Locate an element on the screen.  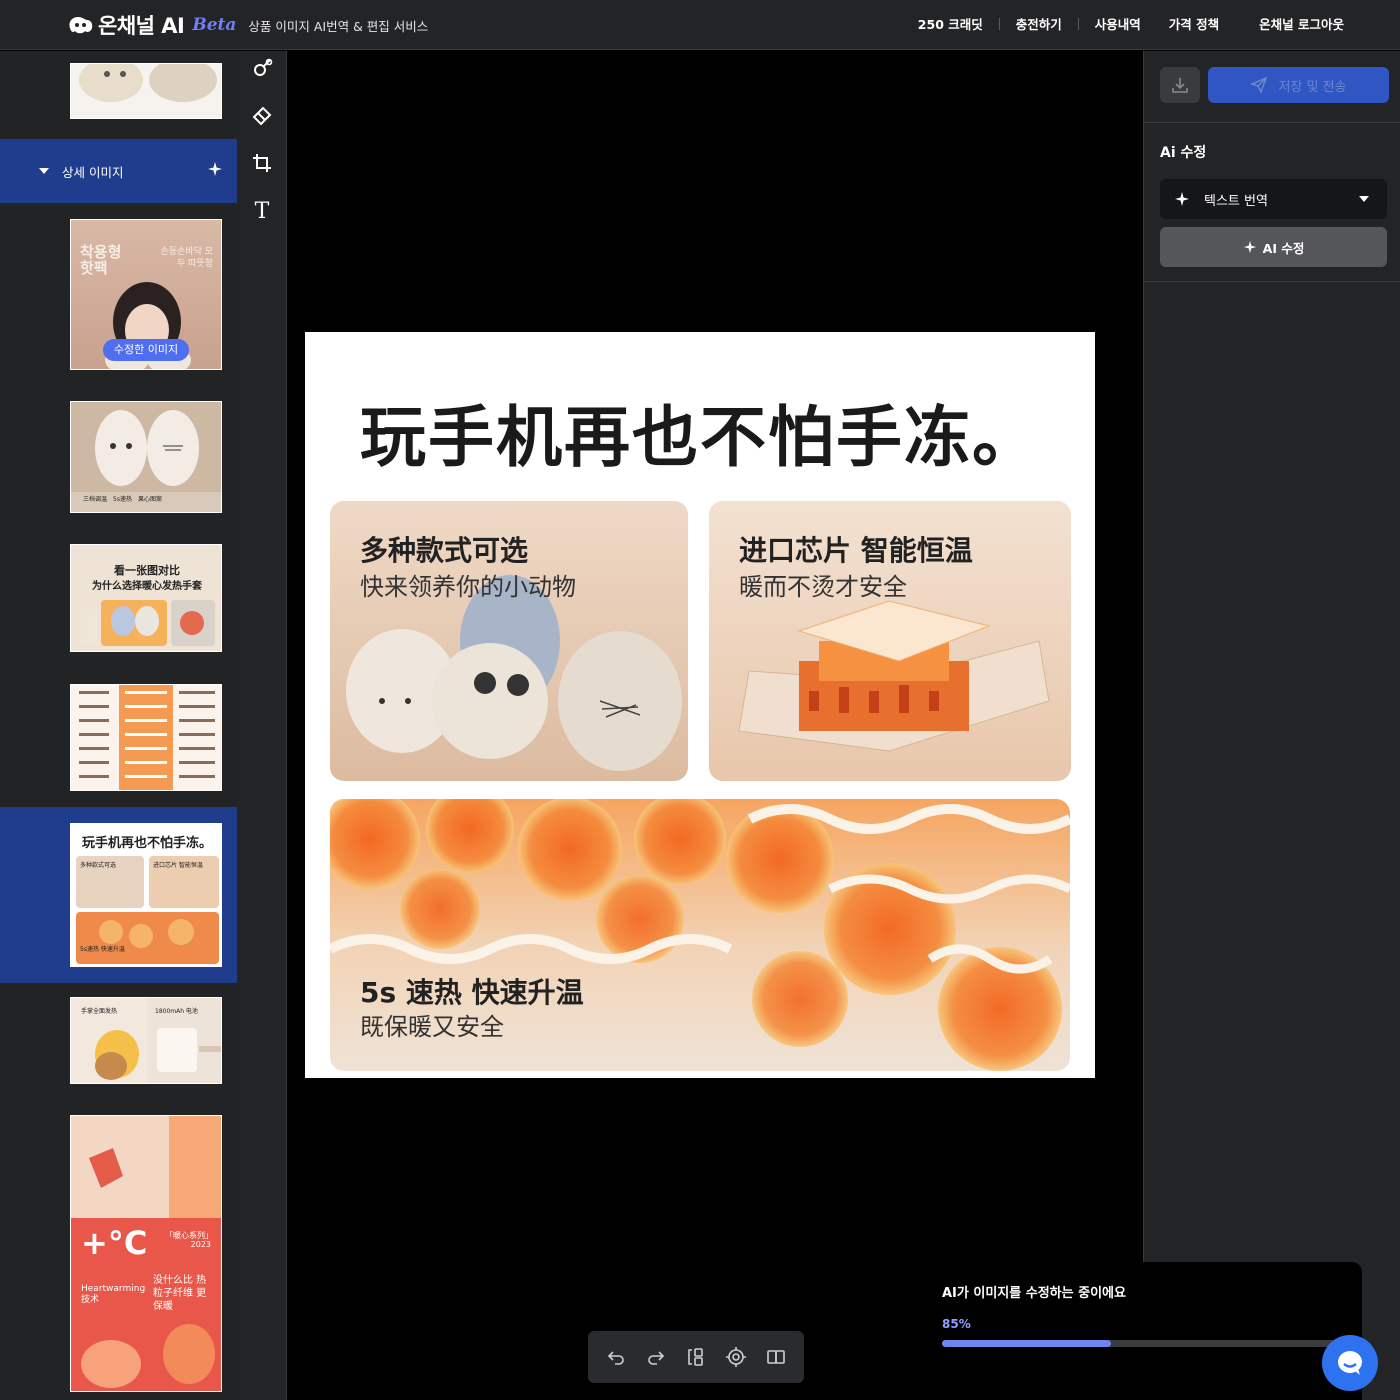
text-tool-icon: T is located at coordinates (262, 211).